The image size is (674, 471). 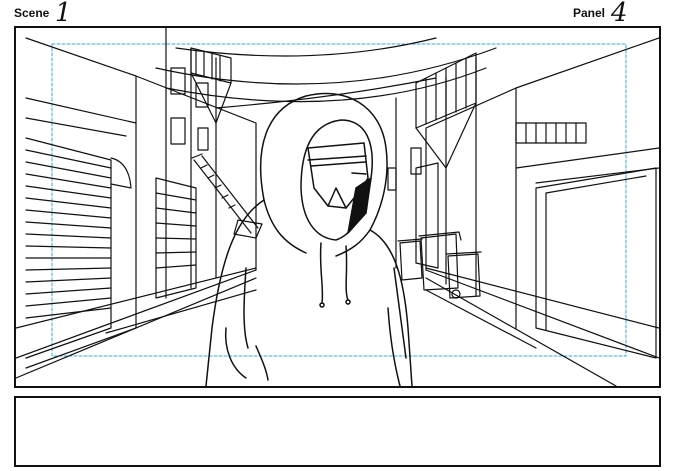 I want to click on panel-number: 4, so click(x=619, y=13).